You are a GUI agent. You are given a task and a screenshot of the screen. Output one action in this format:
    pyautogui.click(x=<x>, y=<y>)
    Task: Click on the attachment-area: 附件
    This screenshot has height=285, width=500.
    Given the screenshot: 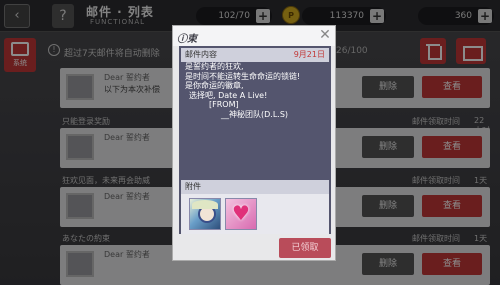 What is the action you would take?
    pyautogui.click(x=255, y=207)
    